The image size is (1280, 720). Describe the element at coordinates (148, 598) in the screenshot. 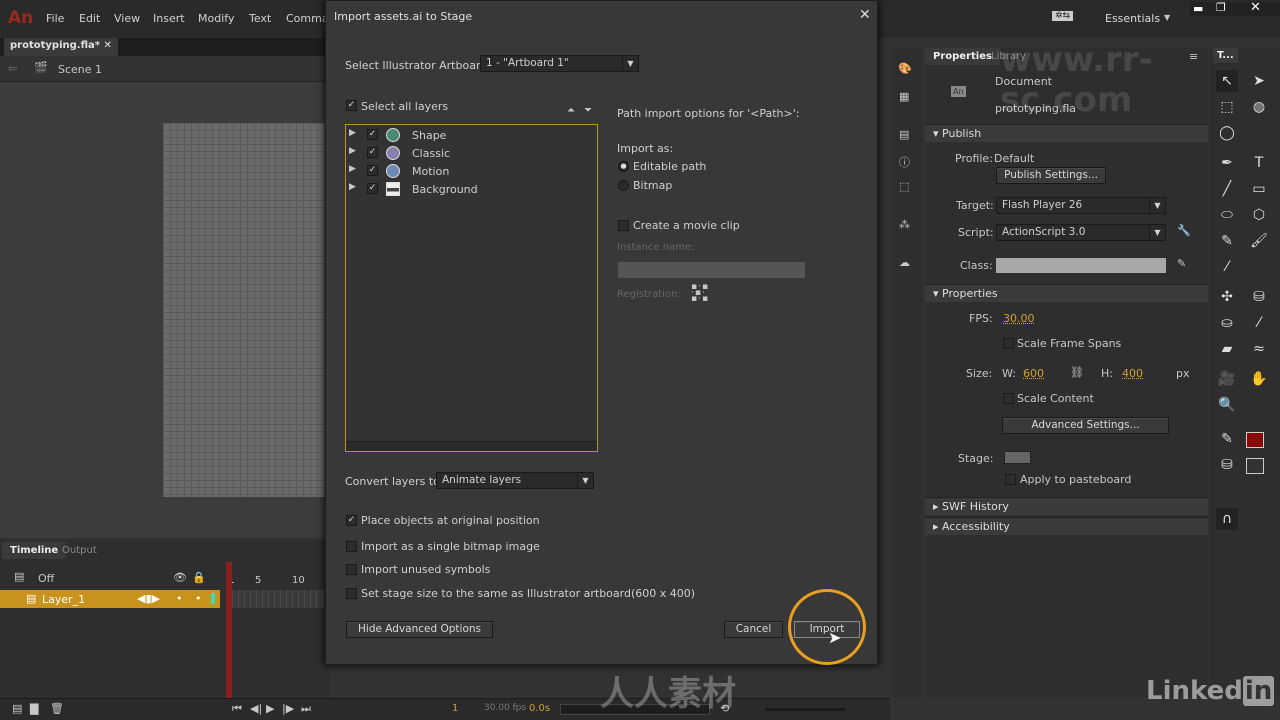

I see `keyframe-nav-icon: ◀▮▶` at that location.